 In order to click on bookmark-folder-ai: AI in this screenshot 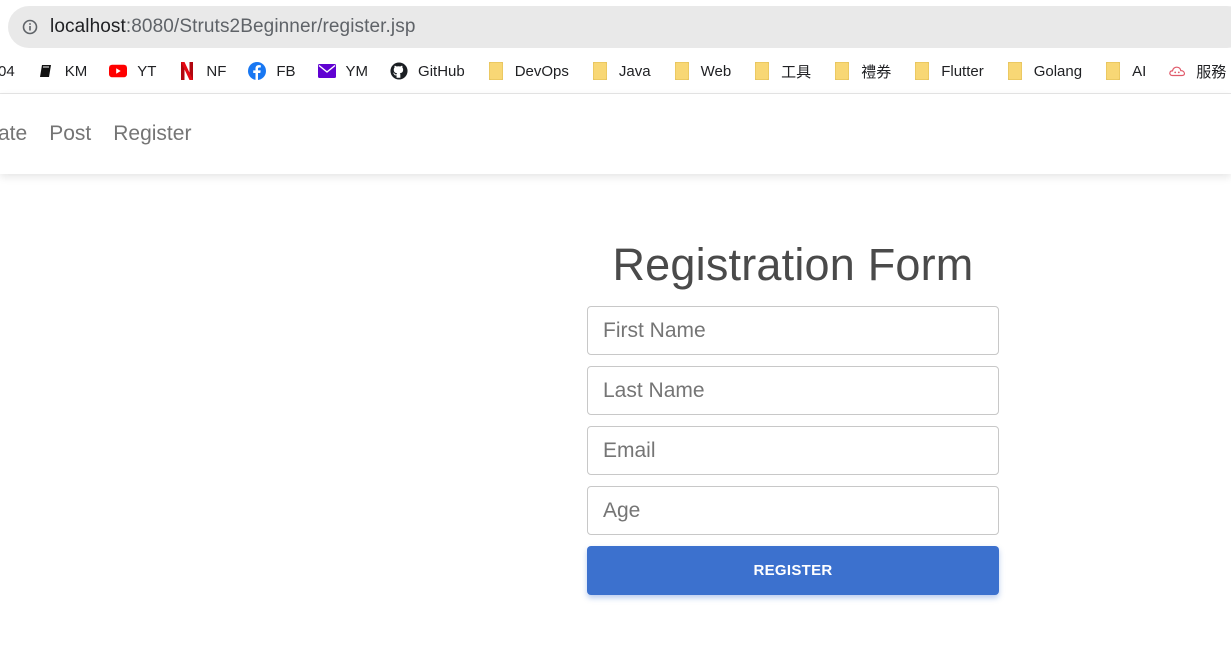, I will do `click(1125, 71)`.